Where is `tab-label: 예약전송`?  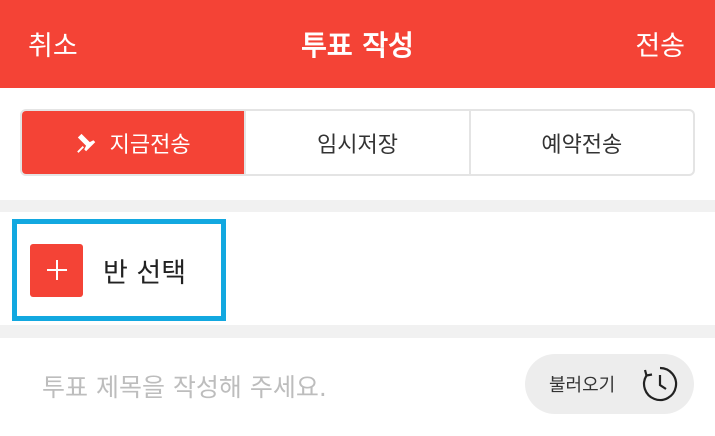 tab-label: 예약전송 is located at coordinates (582, 145).